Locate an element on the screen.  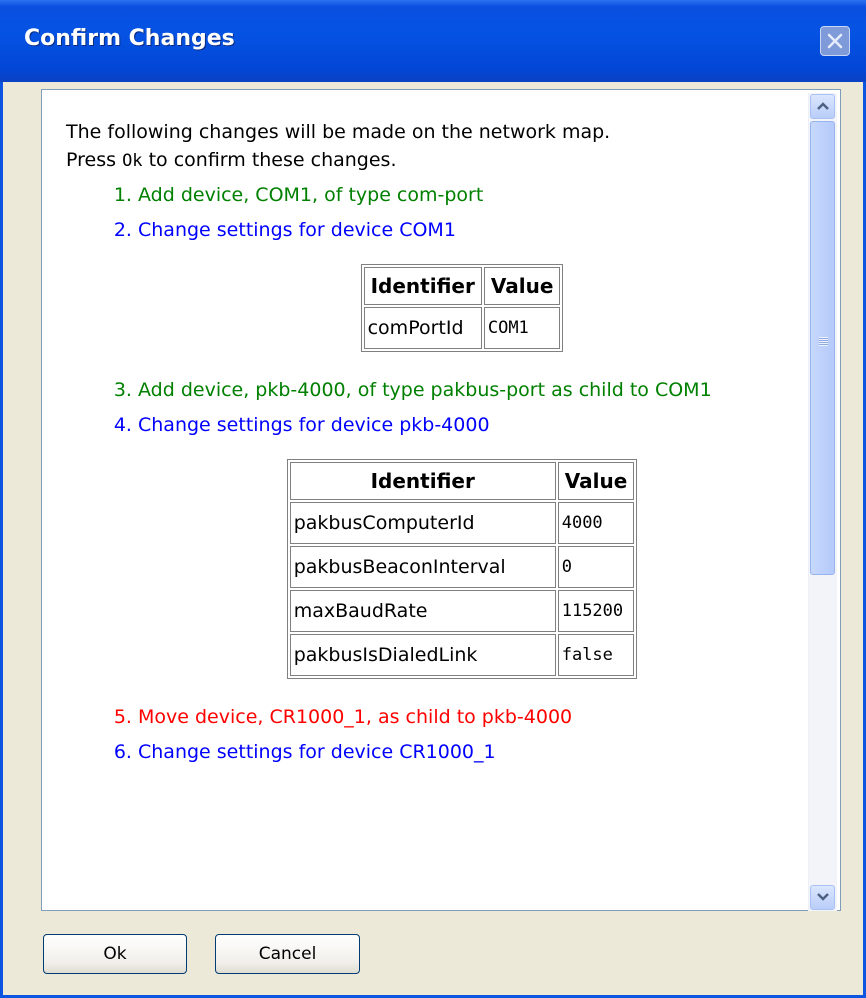
close-icon is located at coordinates (835, 41).